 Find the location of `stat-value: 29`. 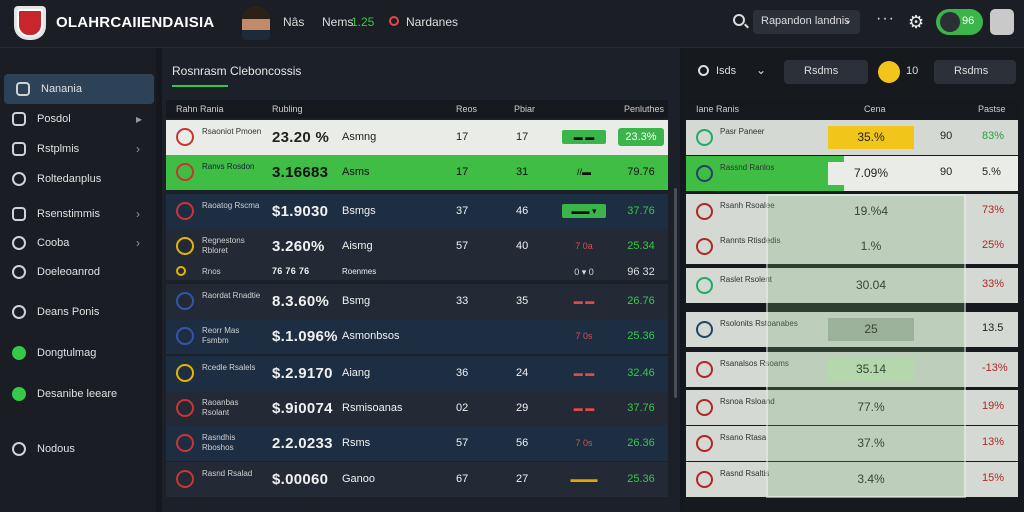

stat-value: 29 is located at coordinates (522, 408).